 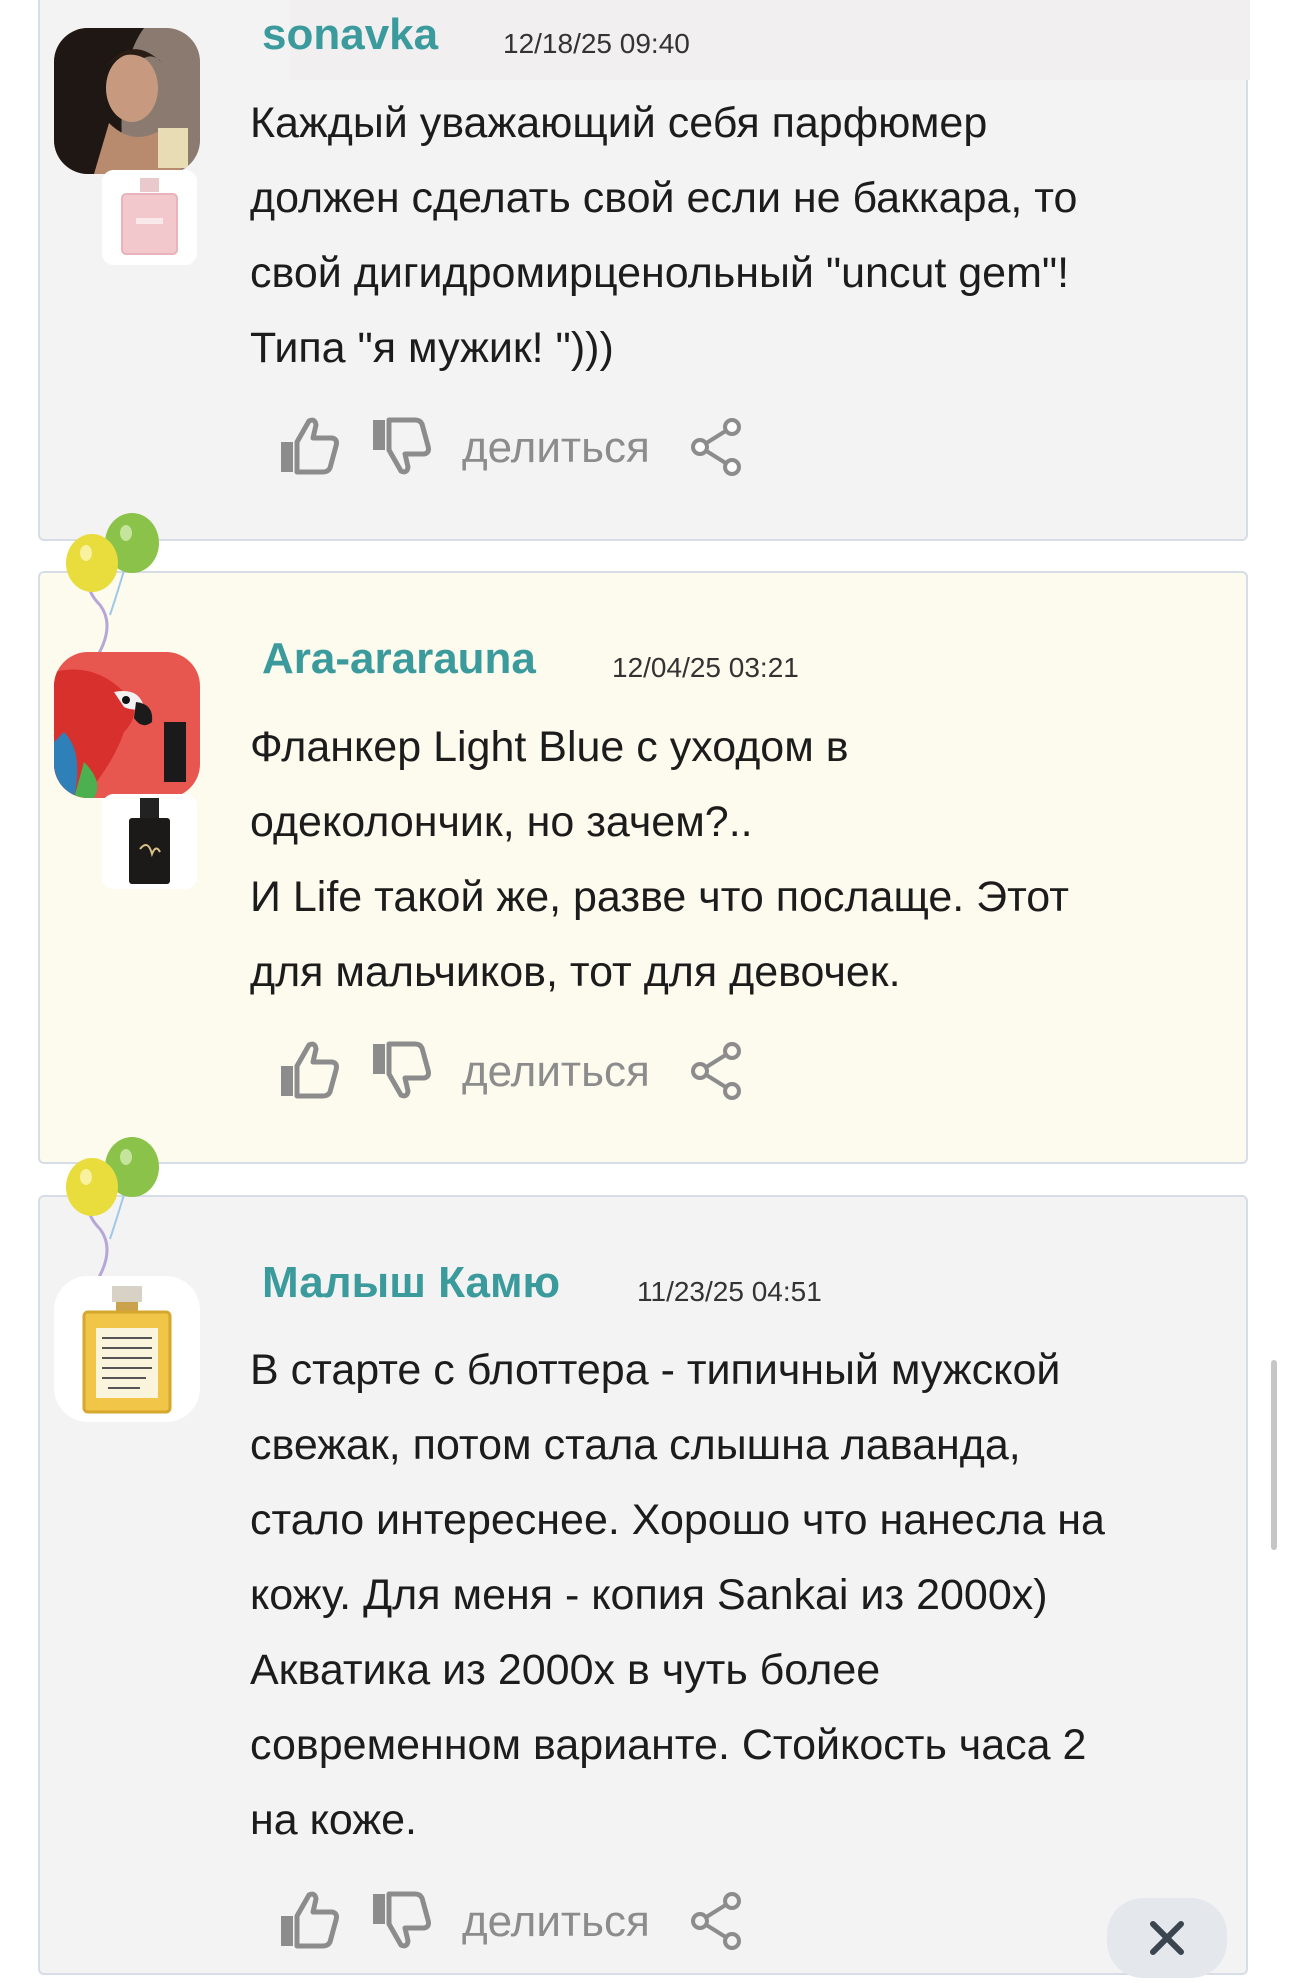 I want to click on close-icon, so click(x=1167, y=1938).